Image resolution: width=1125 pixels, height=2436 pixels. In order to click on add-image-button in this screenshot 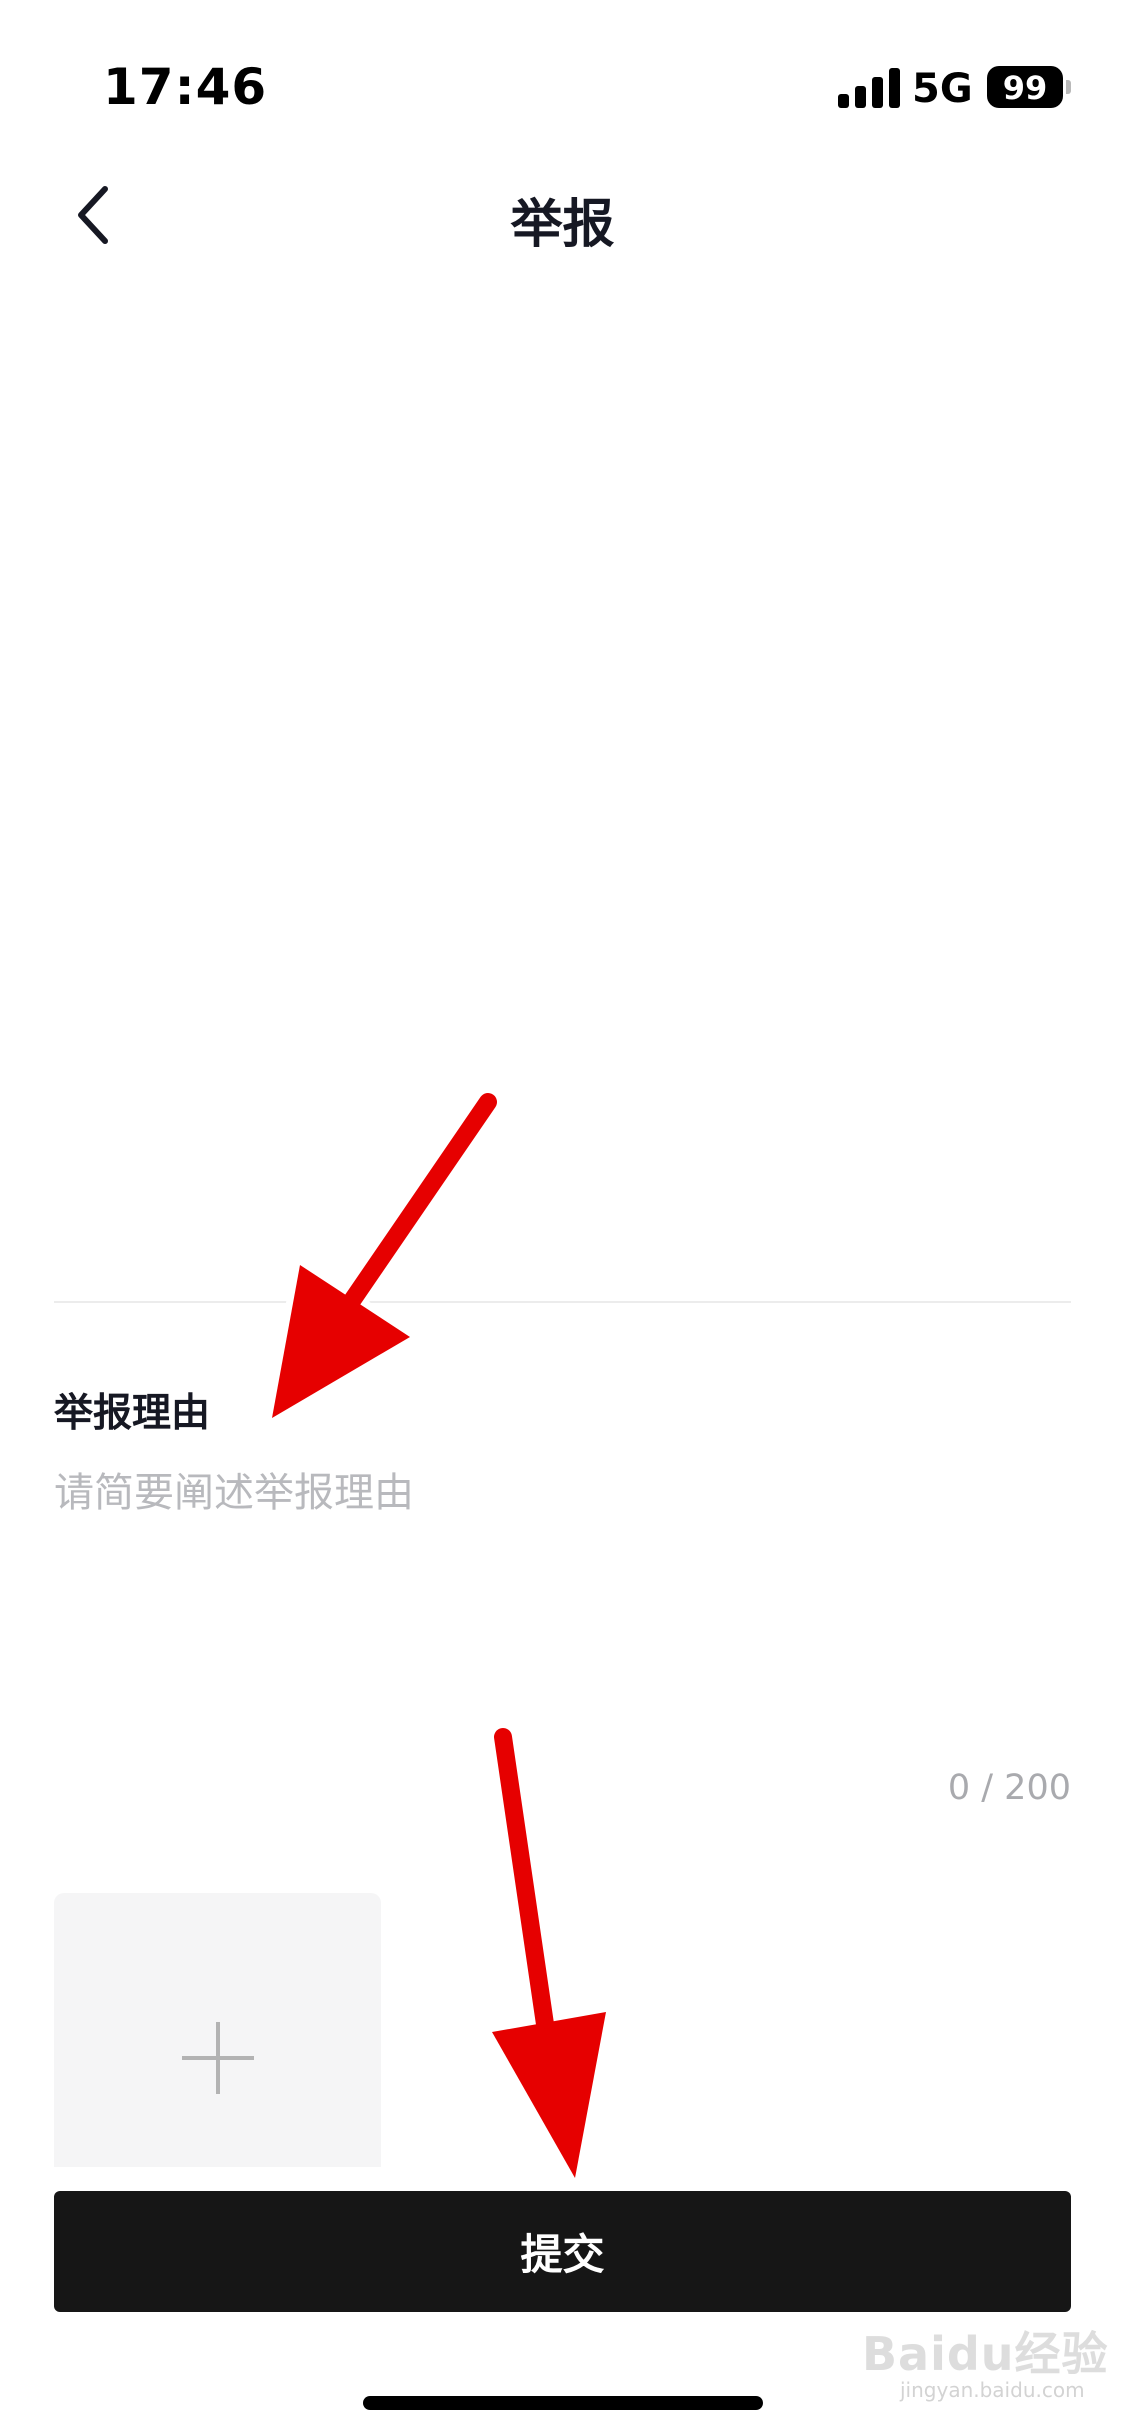, I will do `click(217, 2030)`.